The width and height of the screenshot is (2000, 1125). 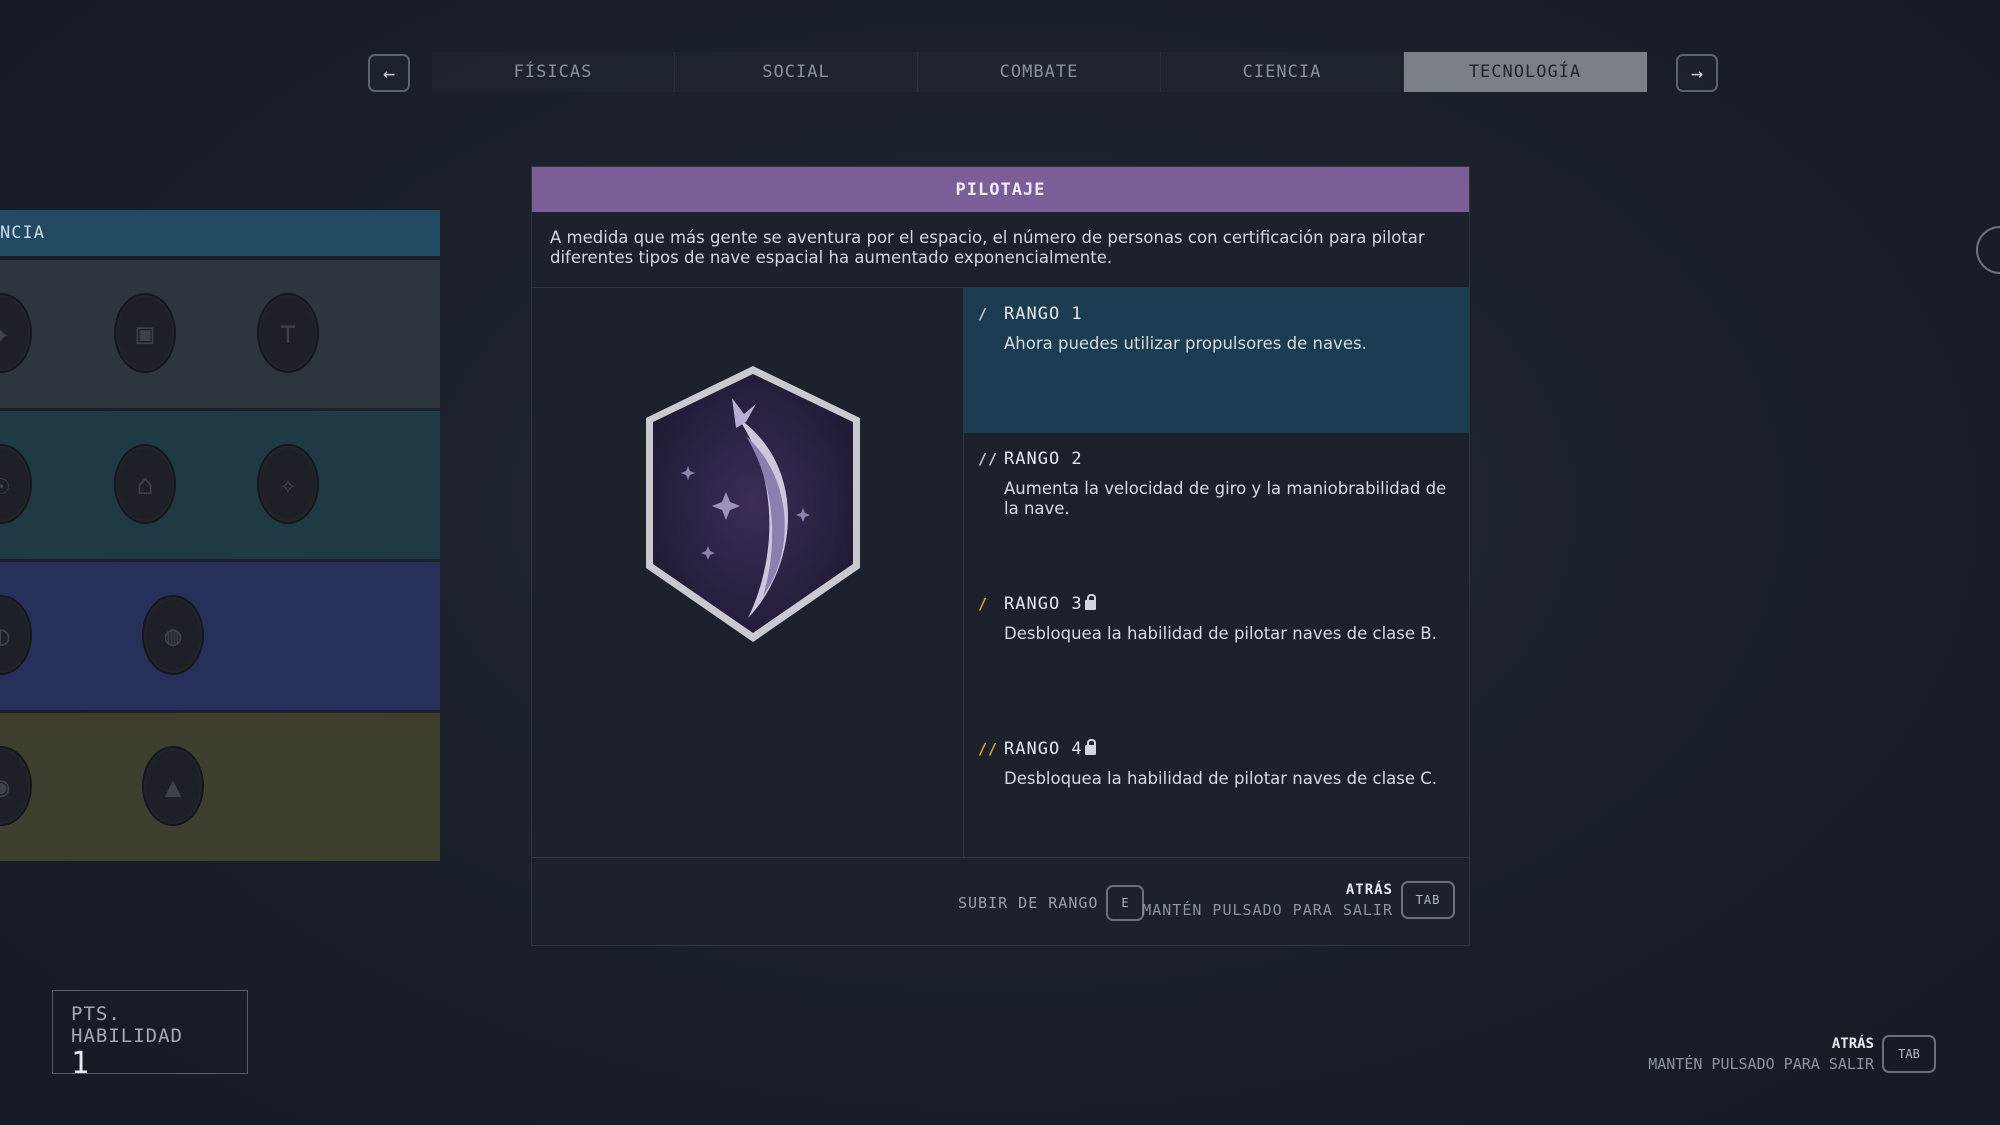 I want to click on prev-tab-button: ←, so click(x=389, y=73).